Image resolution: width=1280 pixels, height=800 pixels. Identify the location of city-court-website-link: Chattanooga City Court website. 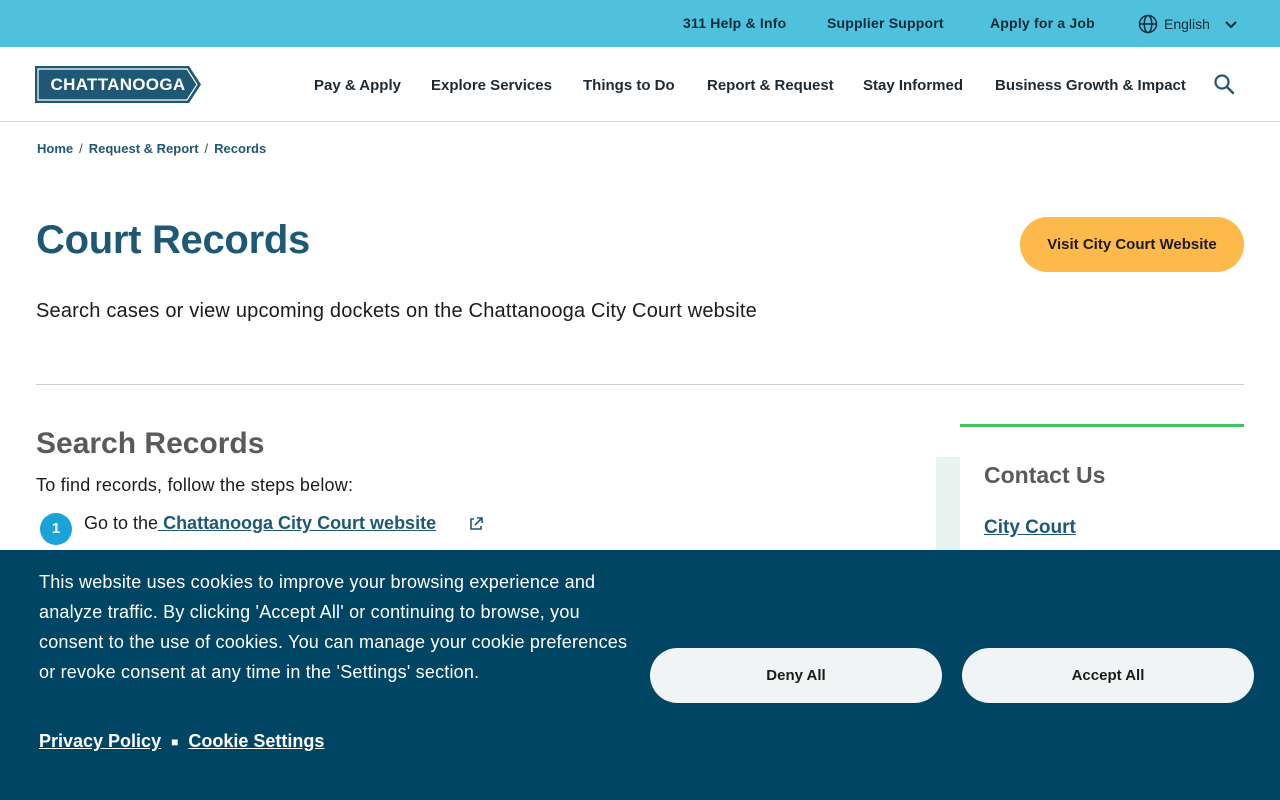
(297, 523).